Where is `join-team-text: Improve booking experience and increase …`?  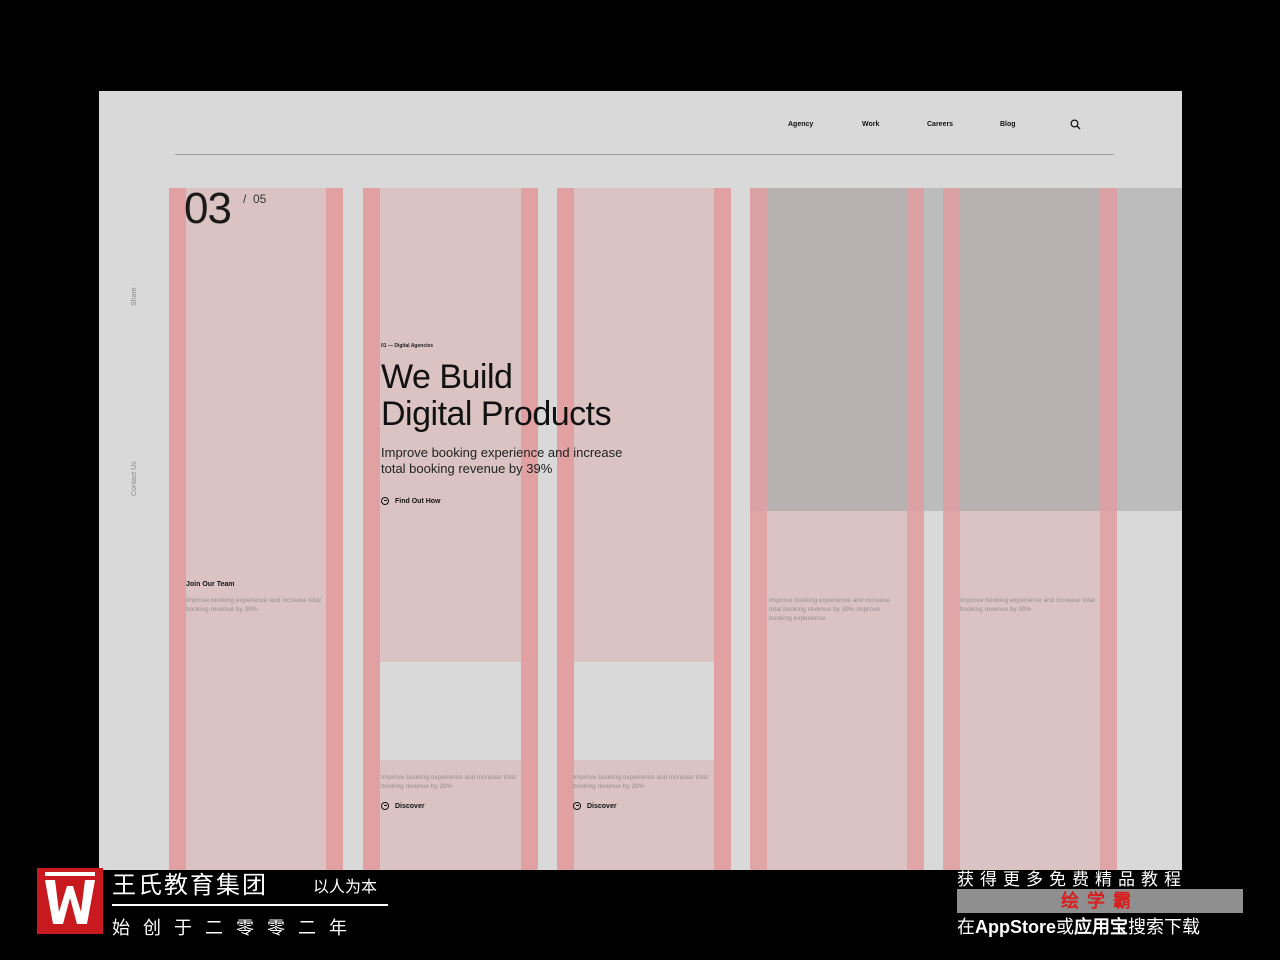
join-team-text: Improve booking experience and increase … is located at coordinates (253, 605).